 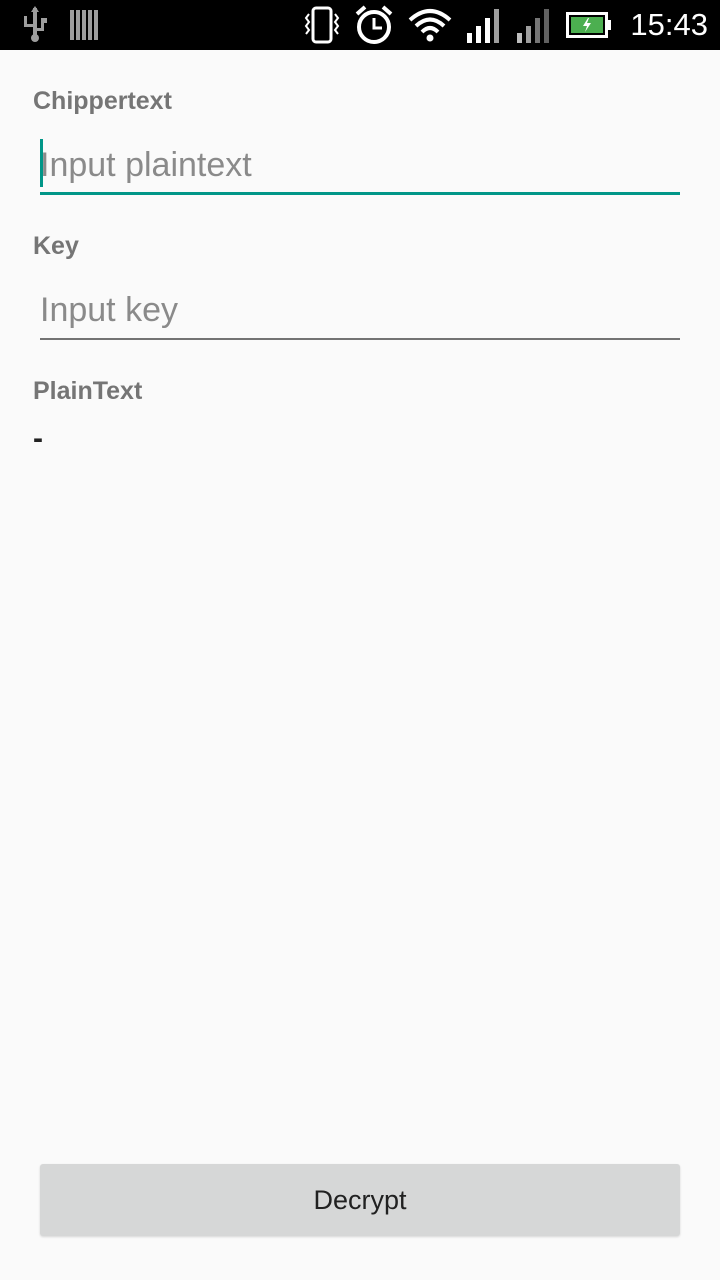 What do you see at coordinates (38, 438) in the screenshot?
I see `plaintext-result: -` at bounding box center [38, 438].